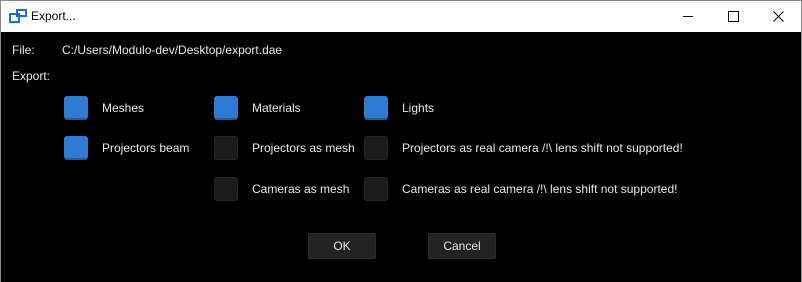 Image resolution: width=802 pixels, height=282 pixels. Describe the element at coordinates (31, 76) in the screenshot. I see `export-label: Export:` at that location.